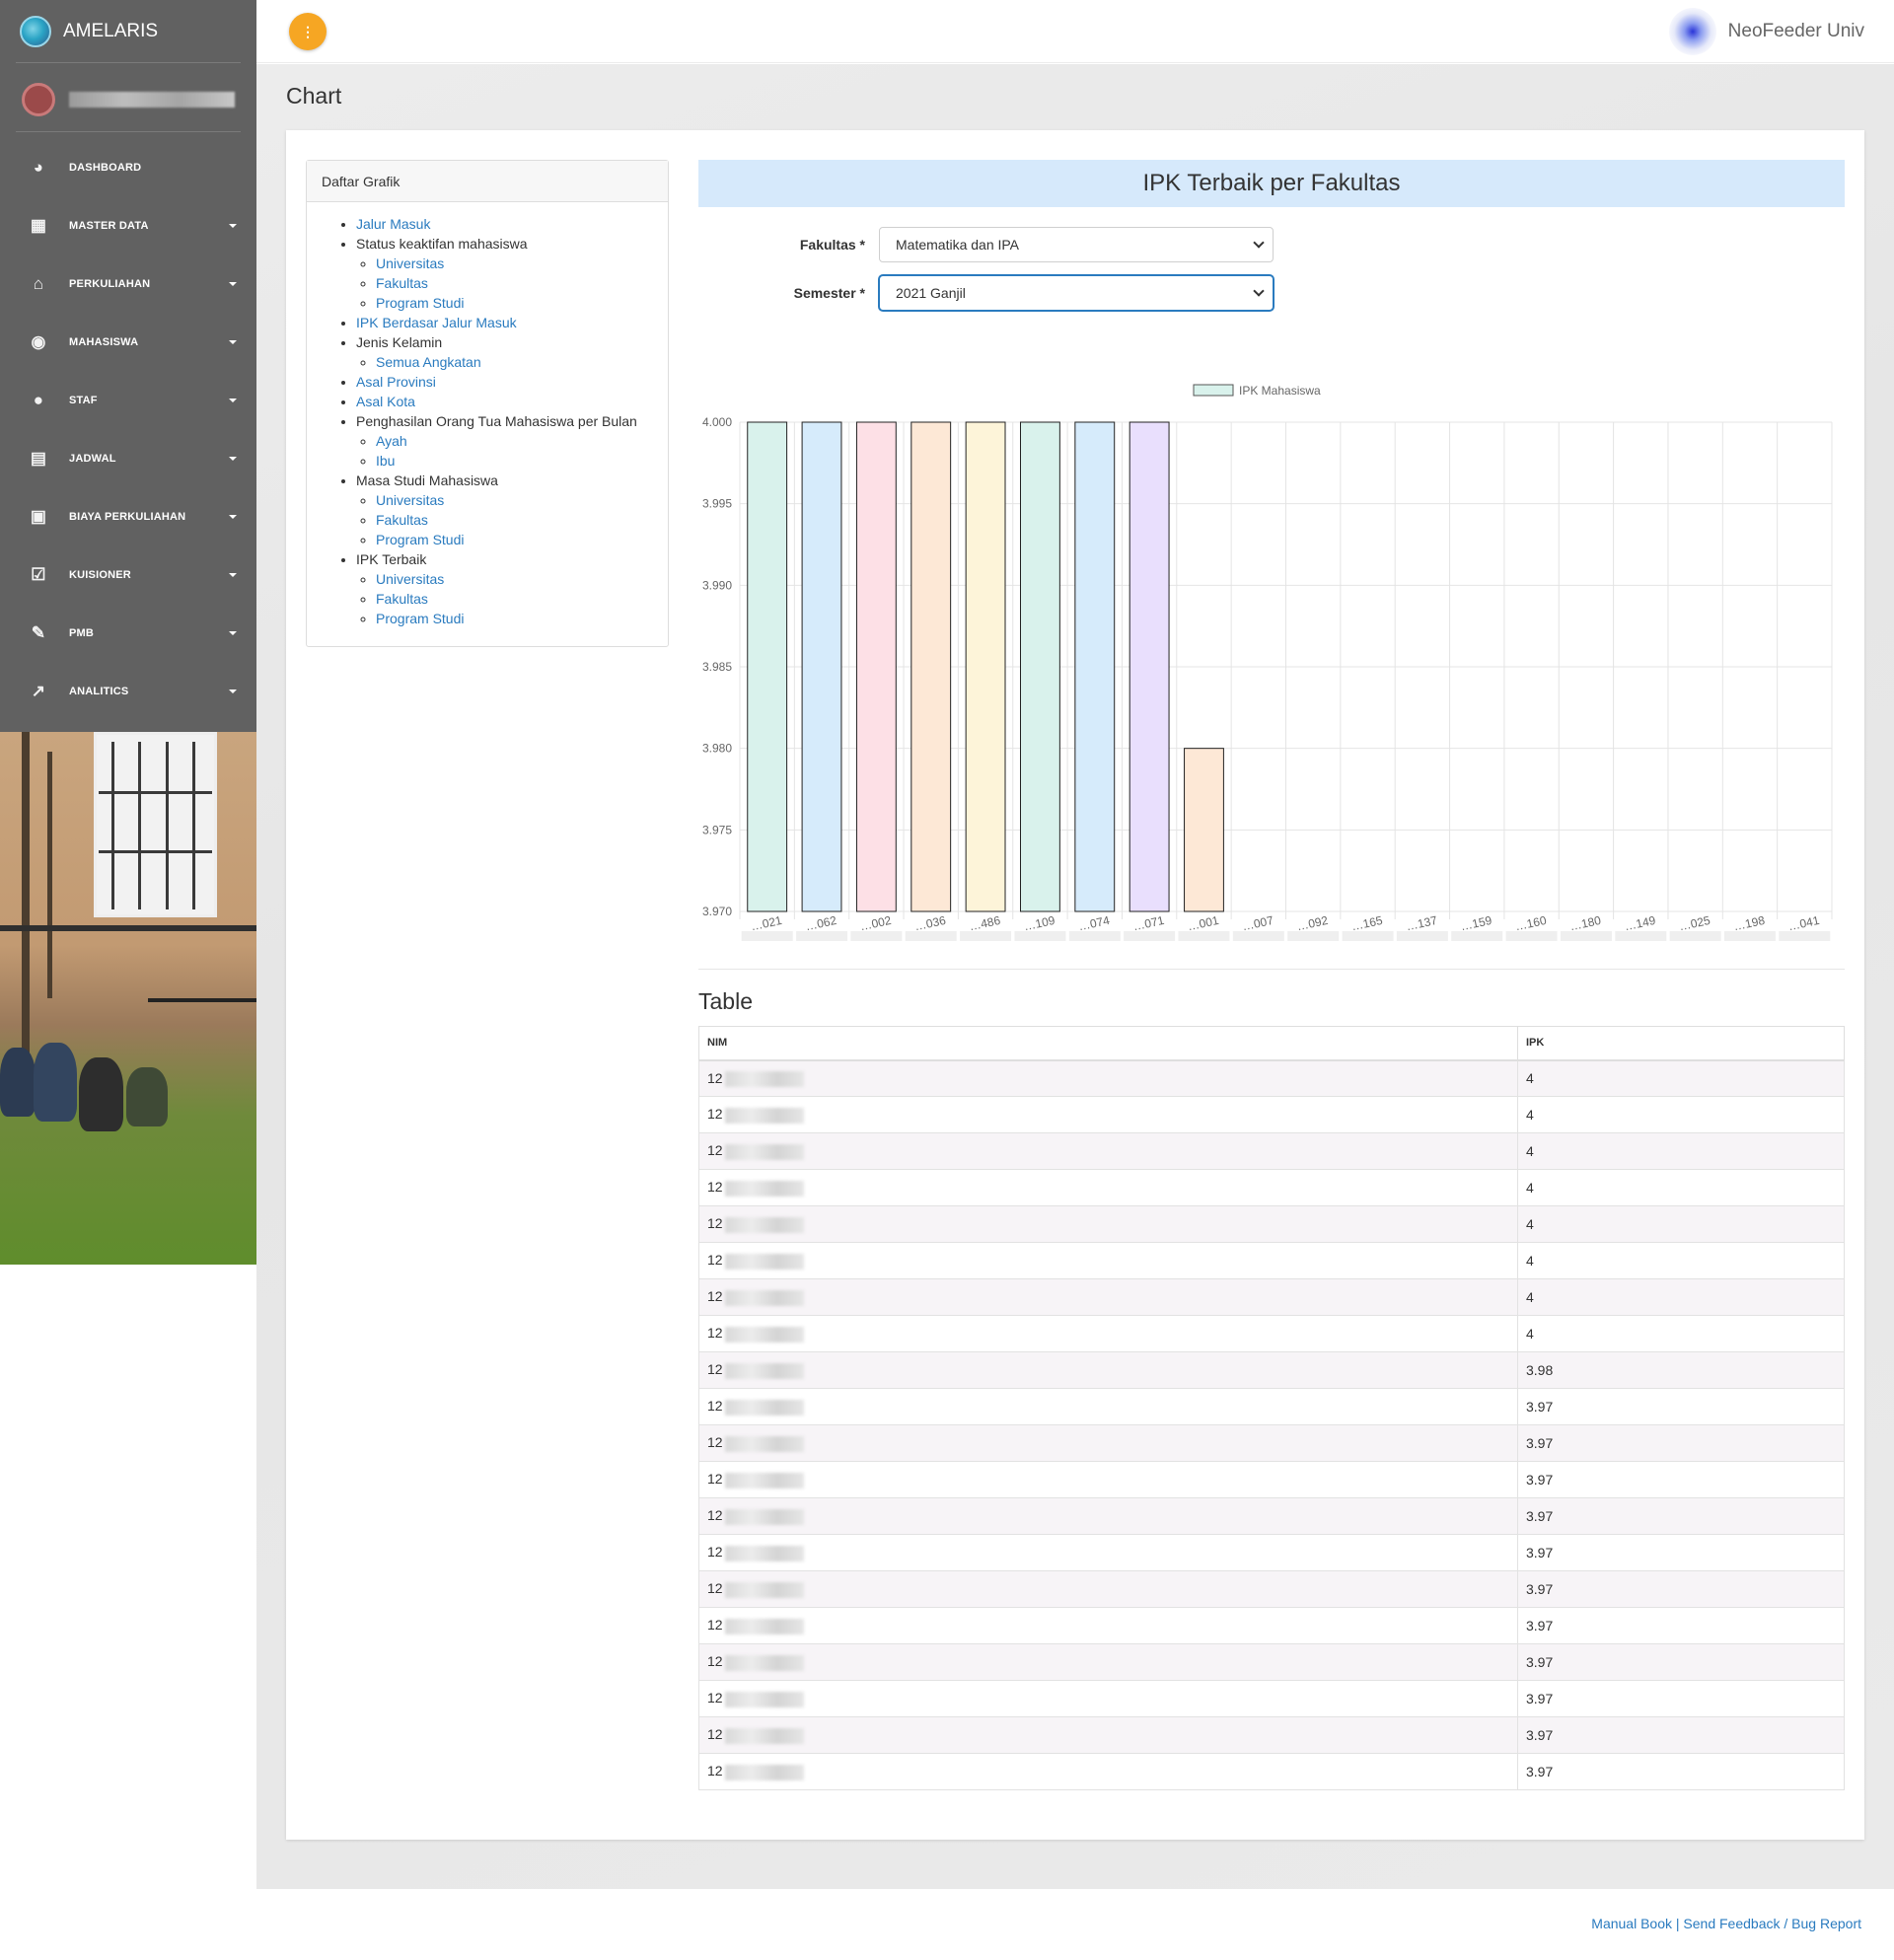  What do you see at coordinates (402, 520) in the screenshot?
I see `link-masa-fakultas: Fakultas` at bounding box center [402, 520].